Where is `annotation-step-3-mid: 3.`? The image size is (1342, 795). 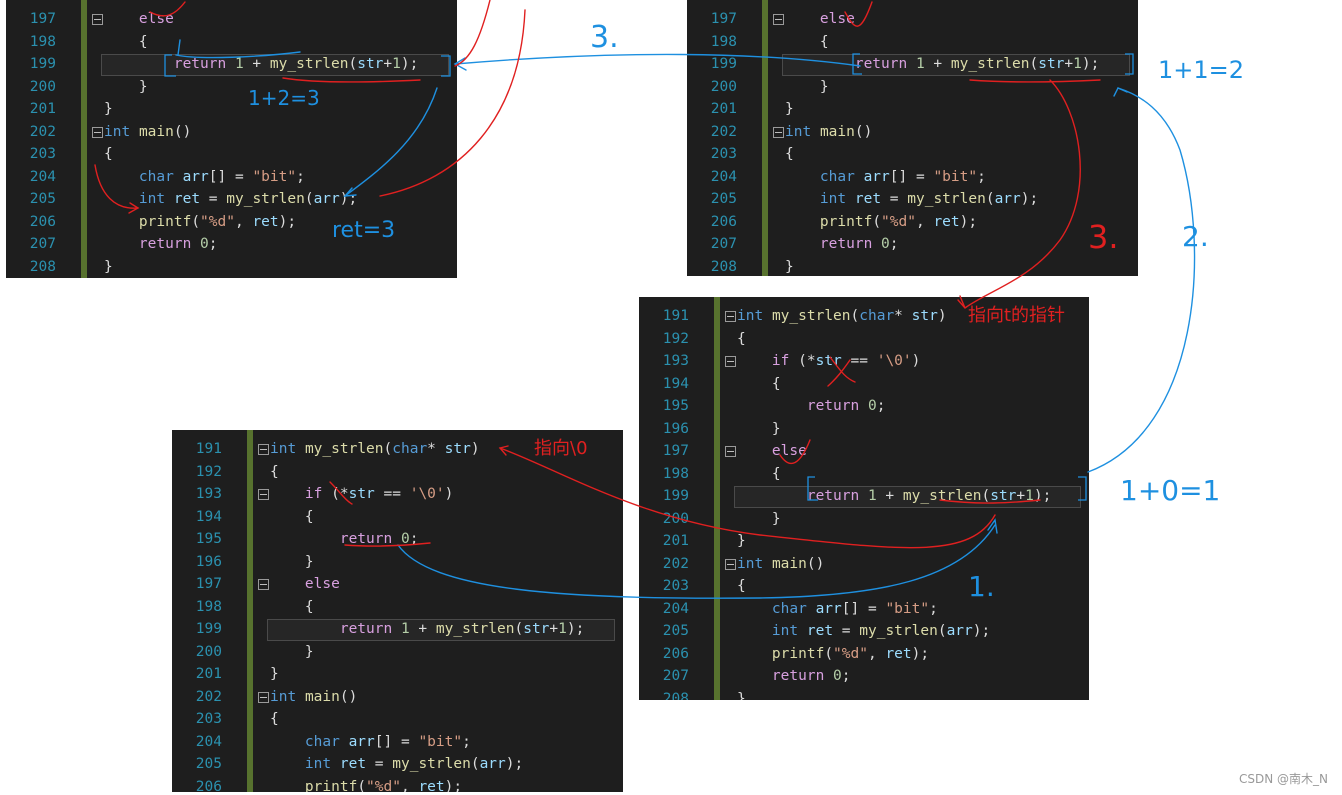
annotation-step-3-mid: 3. is located at coordinates (1103, 237).